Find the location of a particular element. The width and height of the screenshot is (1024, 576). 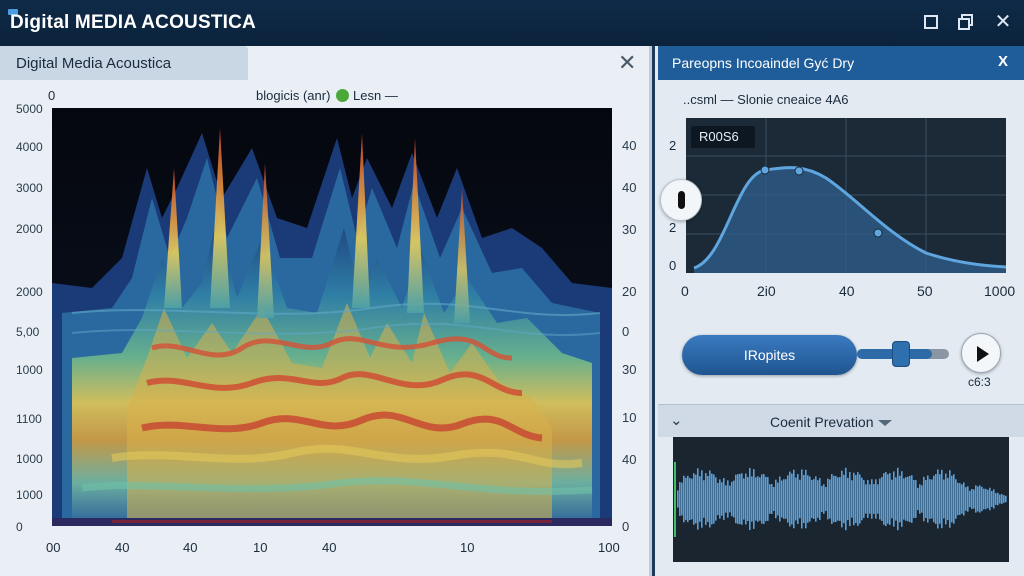

tab-digital-media-acoustica: Digital Media Acoustica is located at coordinates (124, 63).